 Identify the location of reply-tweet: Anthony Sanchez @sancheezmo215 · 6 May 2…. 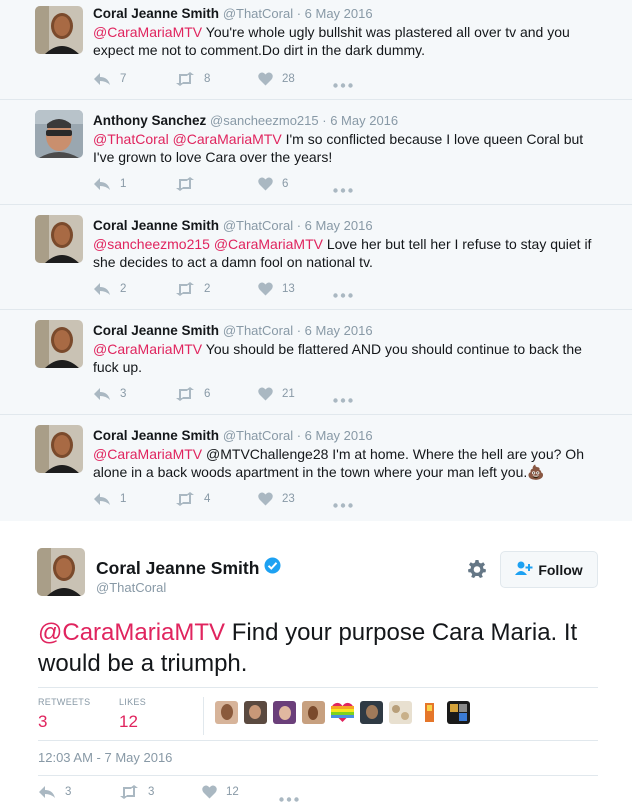
(316, 153).